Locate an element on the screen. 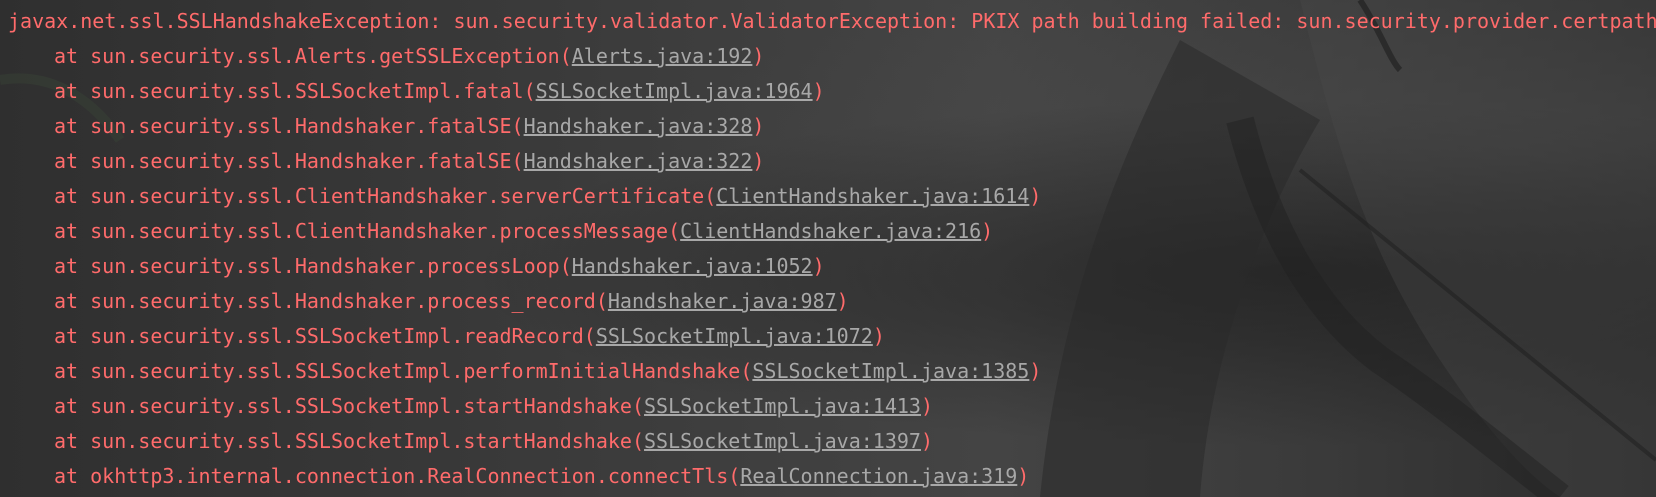 The width and height of the screenshot is (1656, 497). source-file-link: Alerts.java:192 is located at coordinates (662, 56).